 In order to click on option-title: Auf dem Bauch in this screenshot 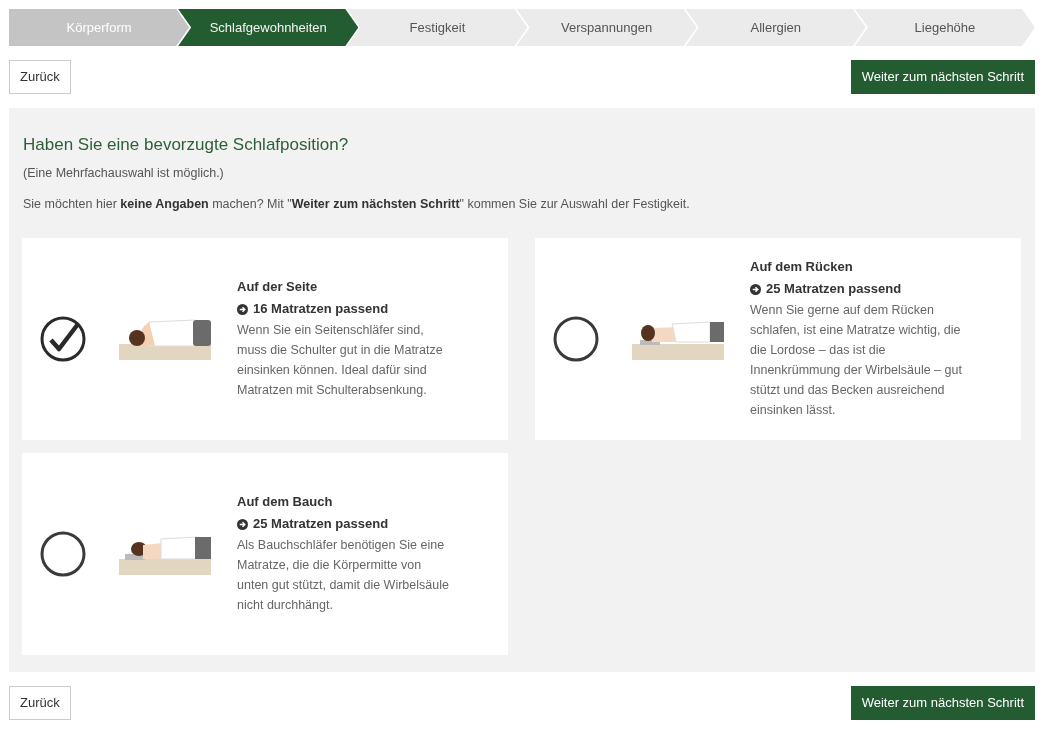, I will do `click(285, 502)`.